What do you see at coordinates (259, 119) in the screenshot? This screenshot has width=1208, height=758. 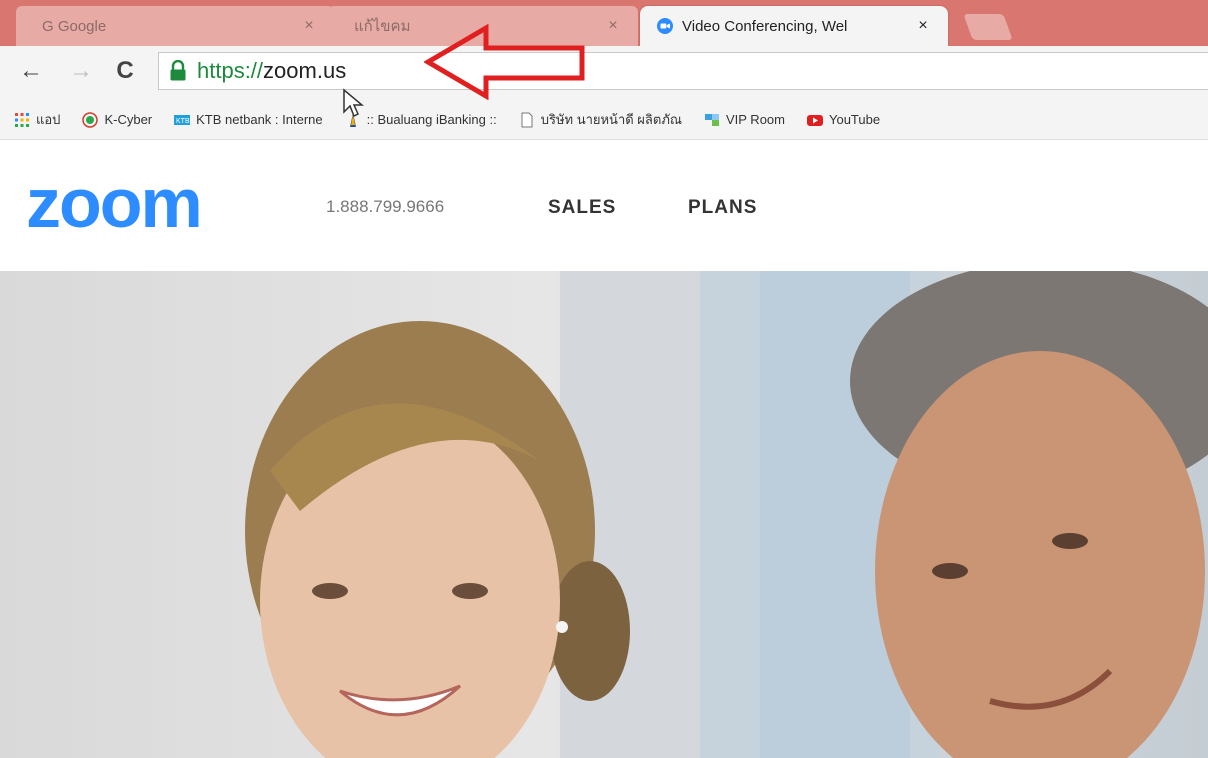 I see `bookmark-label: KTB netbank : Interne` at bounding box center [259, 119].